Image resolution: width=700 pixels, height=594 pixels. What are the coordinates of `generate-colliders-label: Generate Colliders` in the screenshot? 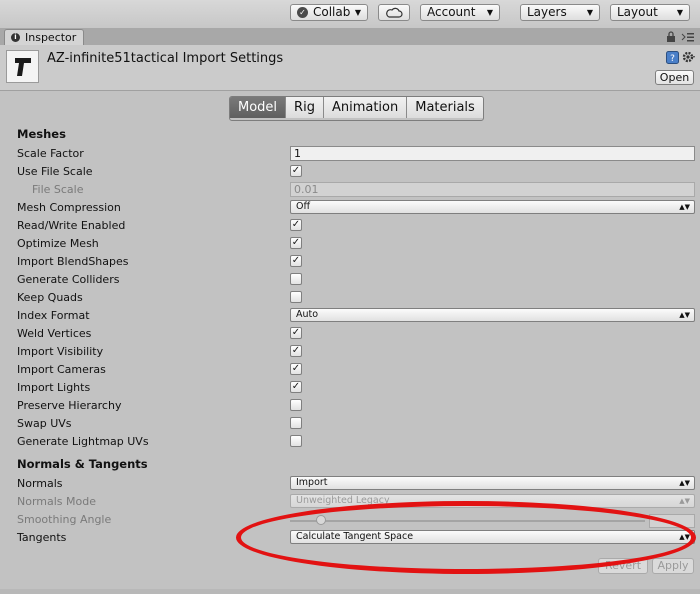 It's located at (68, 279).